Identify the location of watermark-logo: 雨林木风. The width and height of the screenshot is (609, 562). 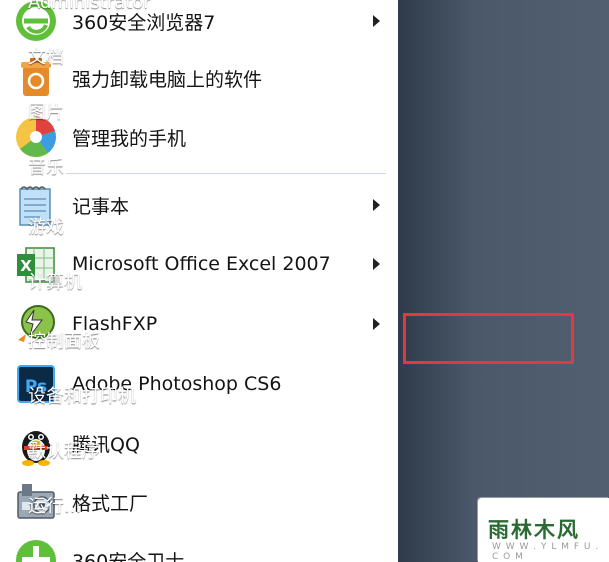
(534, 530).